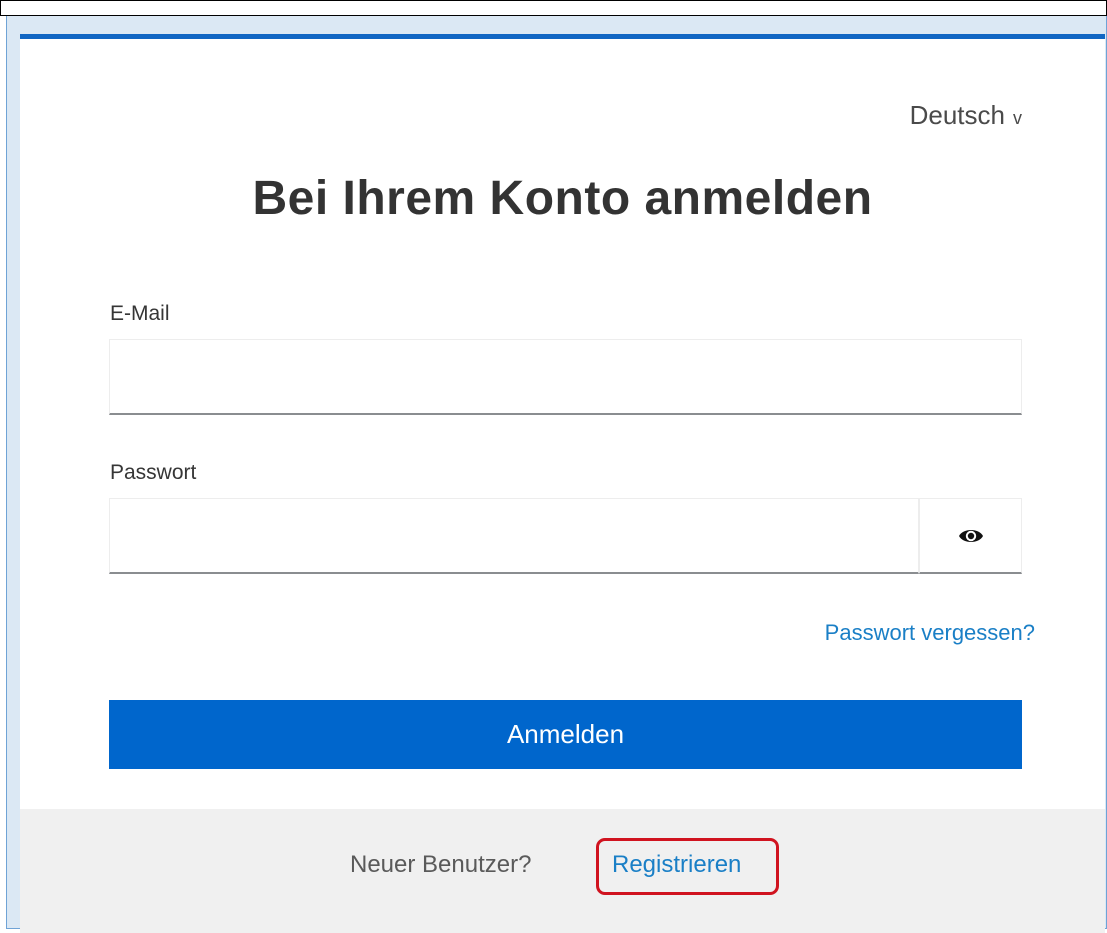 The width and height of the screenshot is (1107, 933). Describe the element at coordinates (562, 198) in the screenshot. I see `page-title: Bei Ihrem Konto anmelden` at that location.